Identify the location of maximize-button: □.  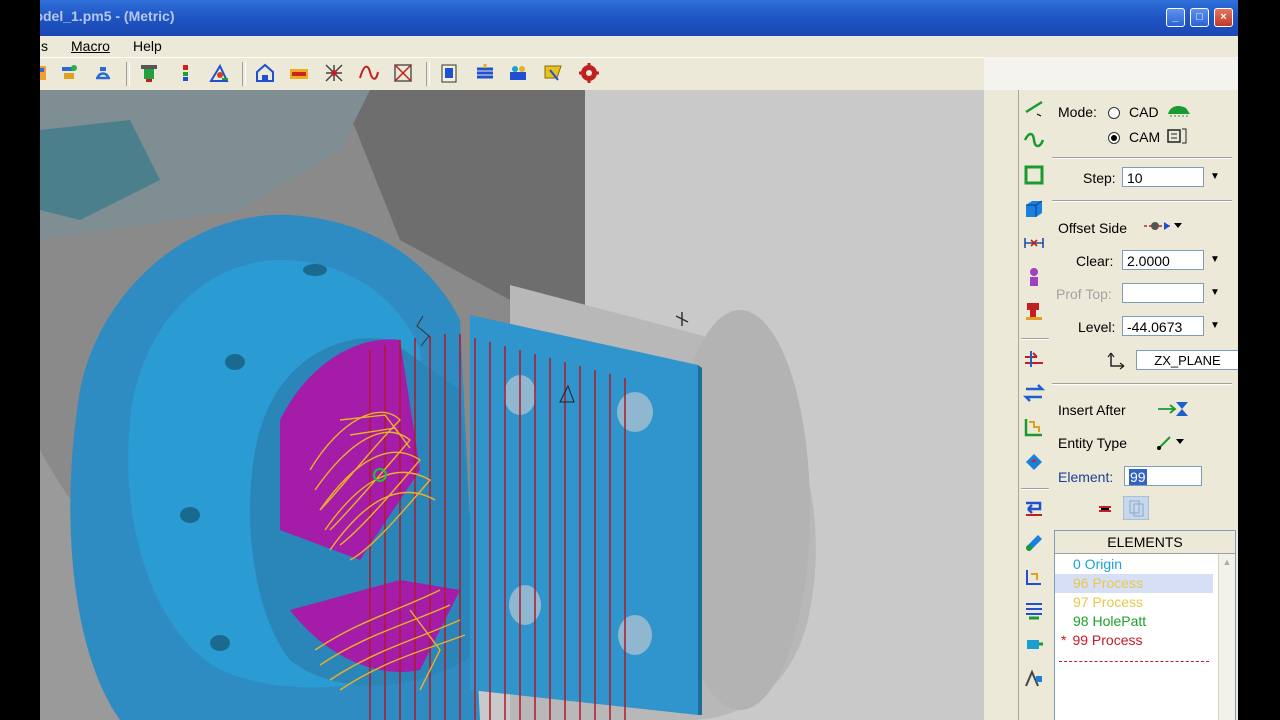
(1199, 17).